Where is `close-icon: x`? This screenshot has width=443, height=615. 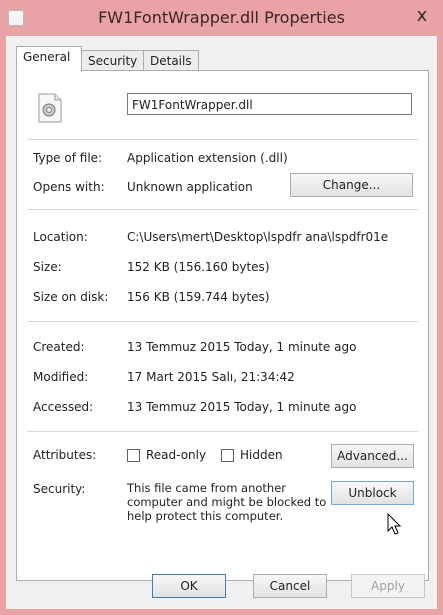
close-icon: x is located at coordinates (422, 16).